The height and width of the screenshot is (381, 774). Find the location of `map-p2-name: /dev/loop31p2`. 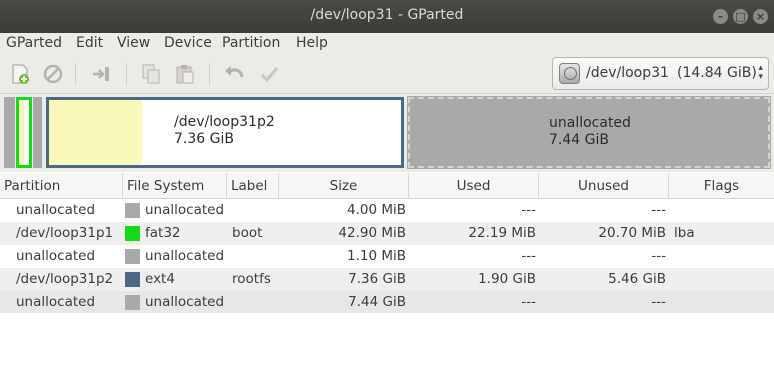

map-p2-name: /dev/loop31p2 is located at coordinates (224, 122).